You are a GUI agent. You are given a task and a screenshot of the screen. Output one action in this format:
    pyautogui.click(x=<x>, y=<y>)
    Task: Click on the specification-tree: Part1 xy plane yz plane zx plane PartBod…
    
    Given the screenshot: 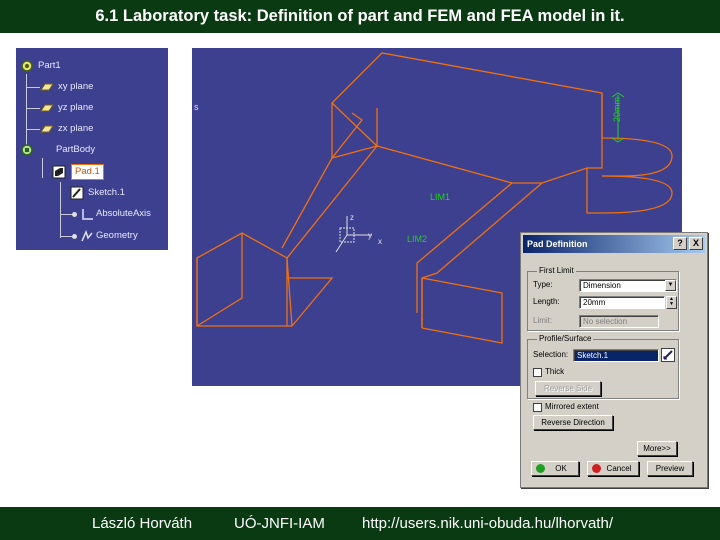 What is the action you would take?
    pyautogui.click(x=92, y=149)
    